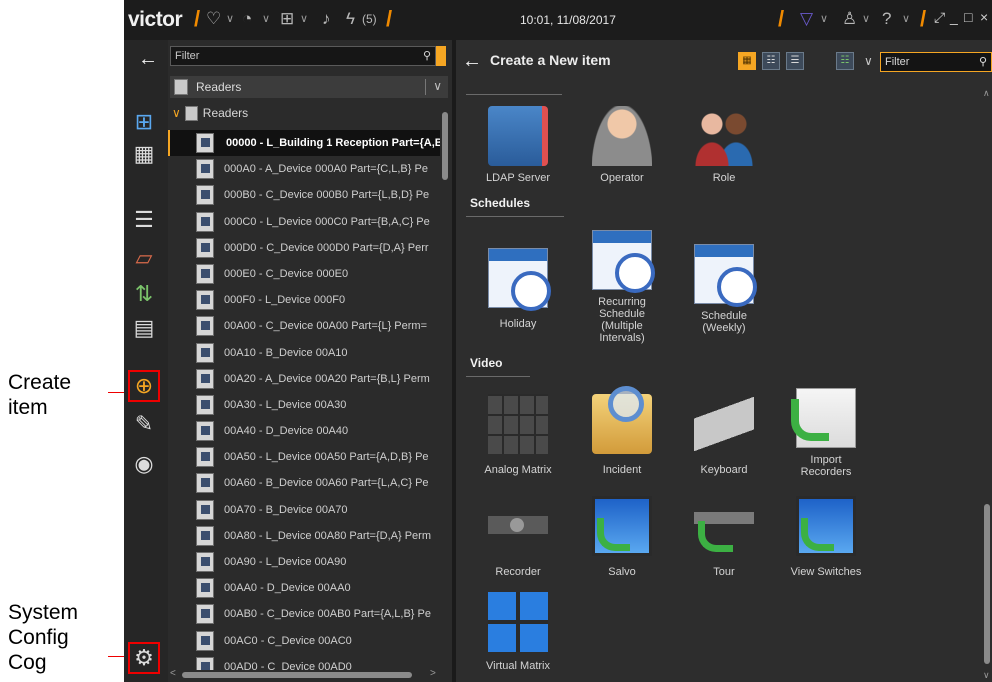 This screenshot has width=992, height=682. I want to click on report-icon: ▤, so click(144, 328).